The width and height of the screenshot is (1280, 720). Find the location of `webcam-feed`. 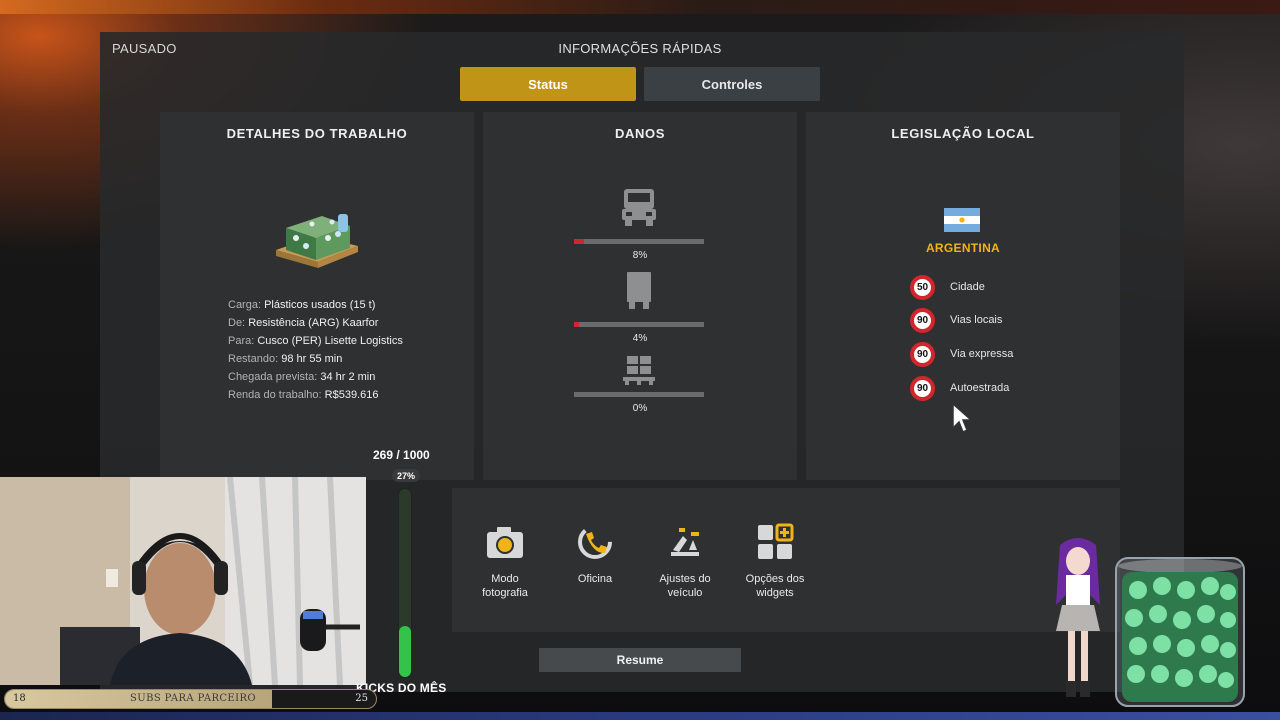

webcam-feed is located at coordinates (183, 581).